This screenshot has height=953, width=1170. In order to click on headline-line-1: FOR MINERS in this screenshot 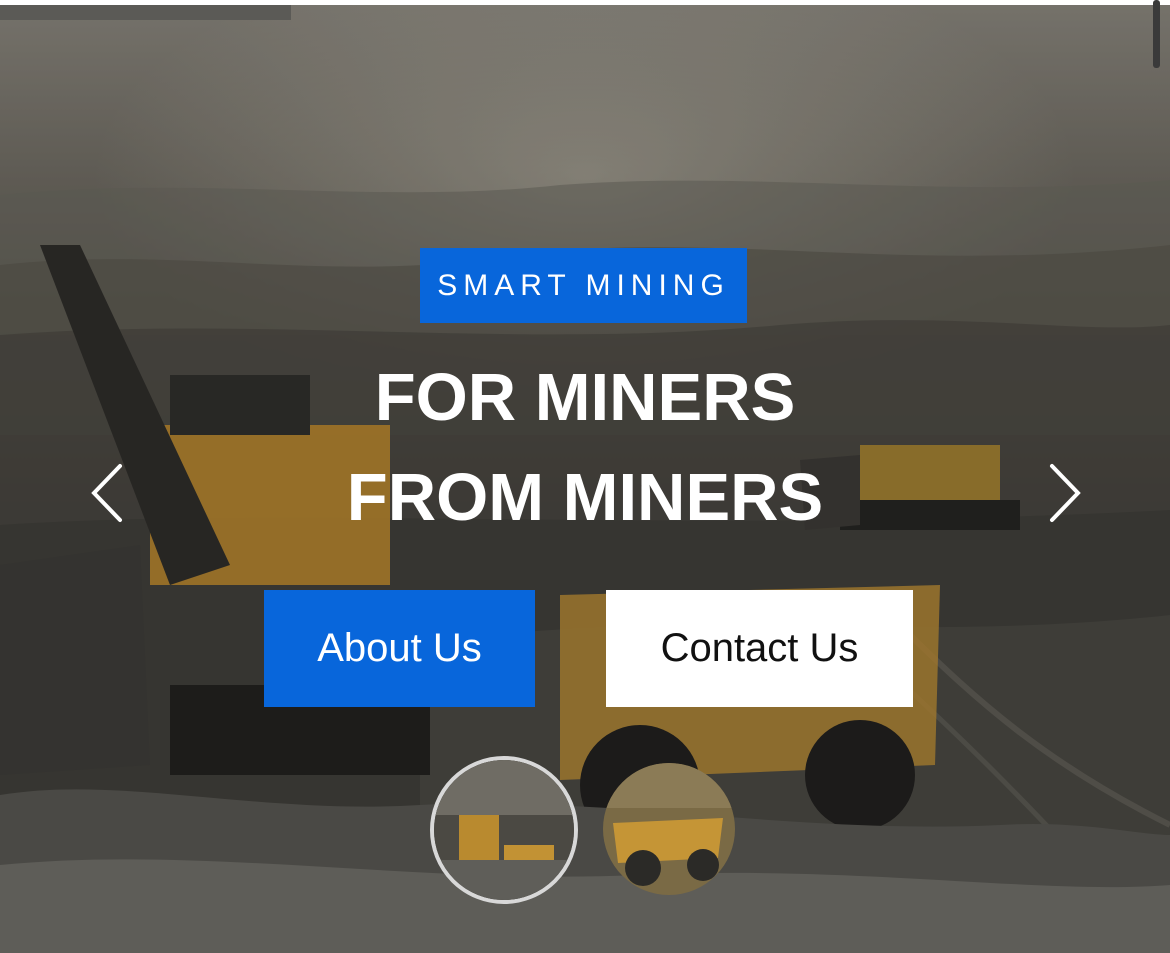, I will do `click(585, 397)`.